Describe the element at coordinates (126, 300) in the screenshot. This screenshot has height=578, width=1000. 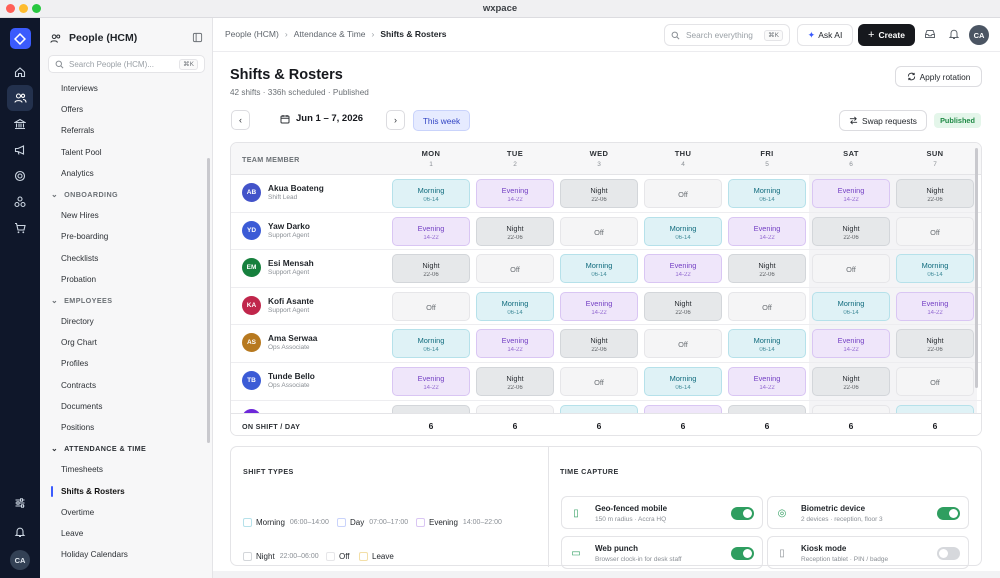
I see `sidebar-section-employees: ⌄ EMPLOYEES` at that location.